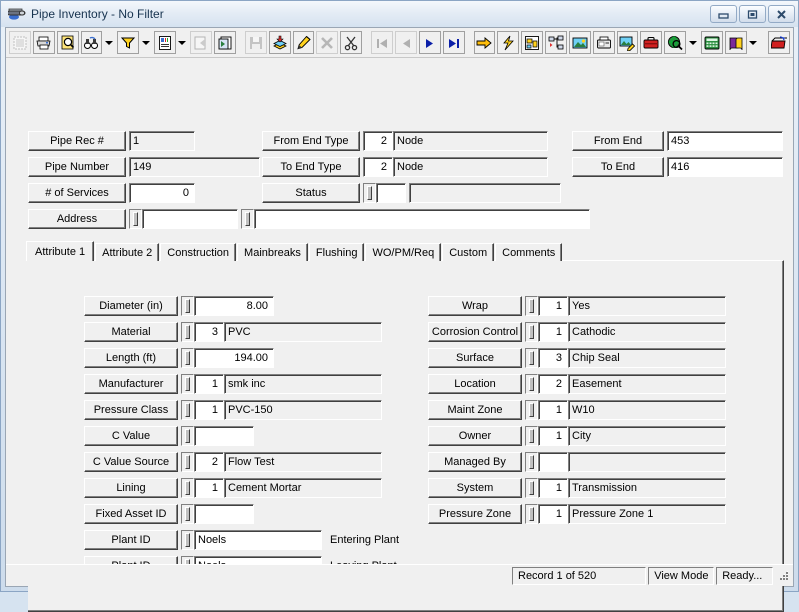  I want to click on diameter-in-value: 8.00, so click(234, 306).